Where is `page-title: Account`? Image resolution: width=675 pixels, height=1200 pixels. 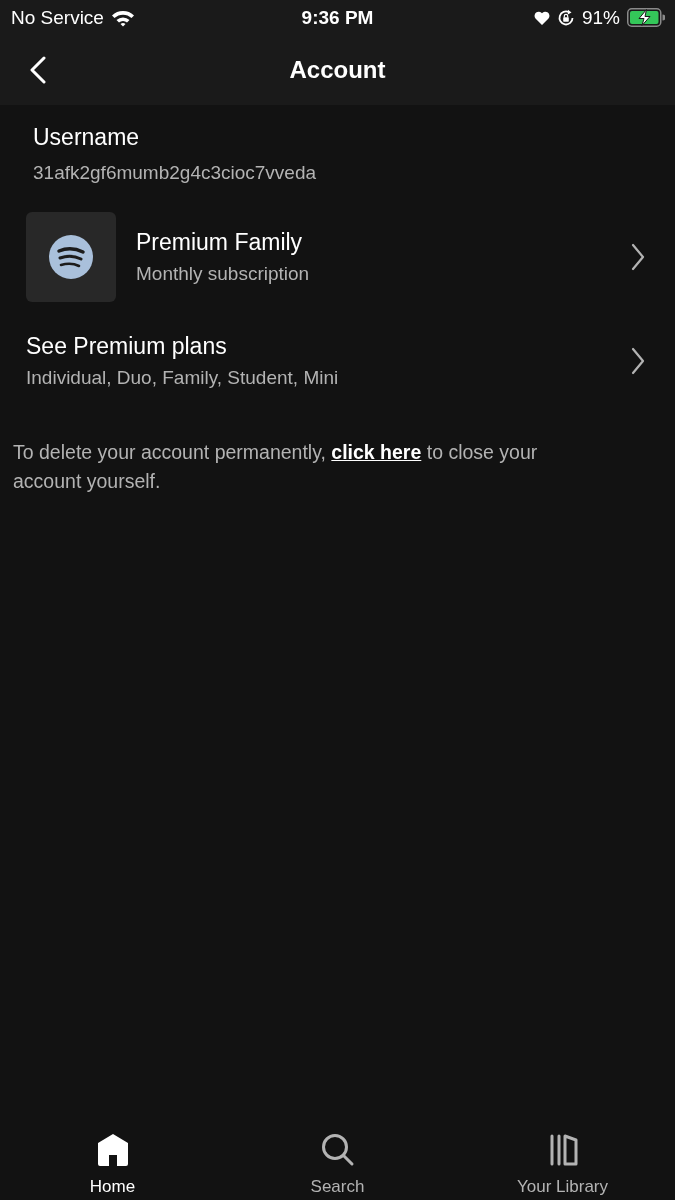 page-title: Account is located at coordinates (337, 70).